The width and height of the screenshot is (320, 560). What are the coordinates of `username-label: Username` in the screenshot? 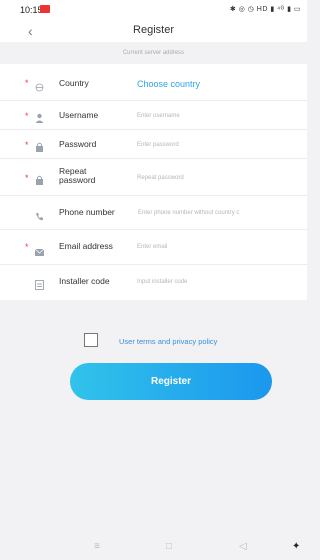 It's located at (79, 115).